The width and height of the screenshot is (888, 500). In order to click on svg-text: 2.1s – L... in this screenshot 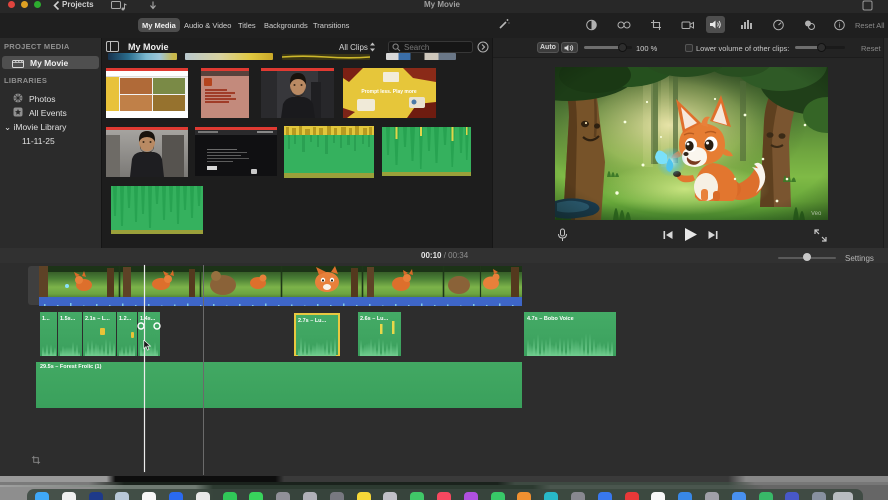, I will do `click(97, 319)`.